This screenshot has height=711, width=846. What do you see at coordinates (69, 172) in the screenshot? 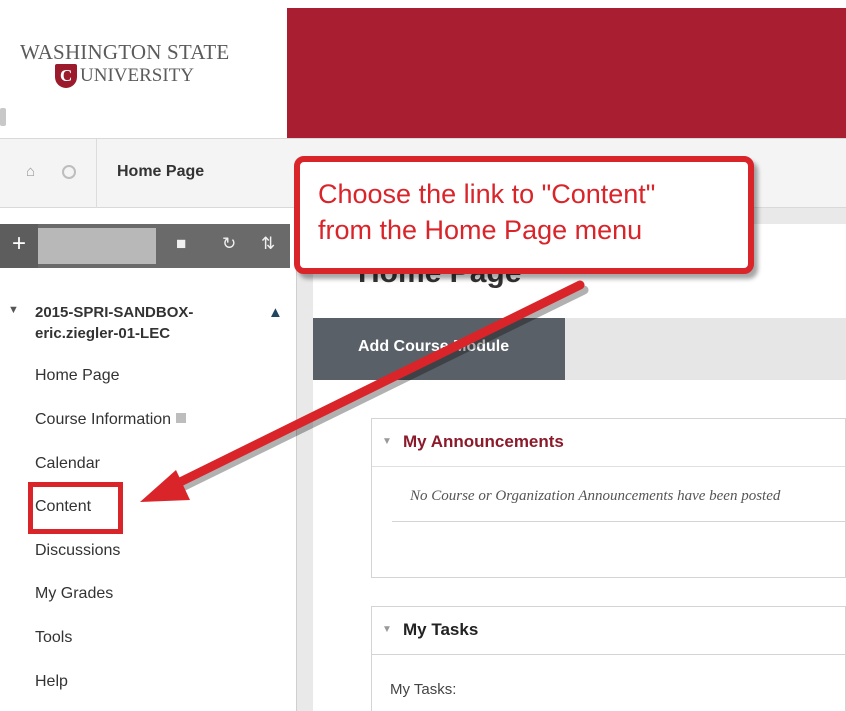
I see `breadcrumb-menu-icon` at bounding box center [69, 172].